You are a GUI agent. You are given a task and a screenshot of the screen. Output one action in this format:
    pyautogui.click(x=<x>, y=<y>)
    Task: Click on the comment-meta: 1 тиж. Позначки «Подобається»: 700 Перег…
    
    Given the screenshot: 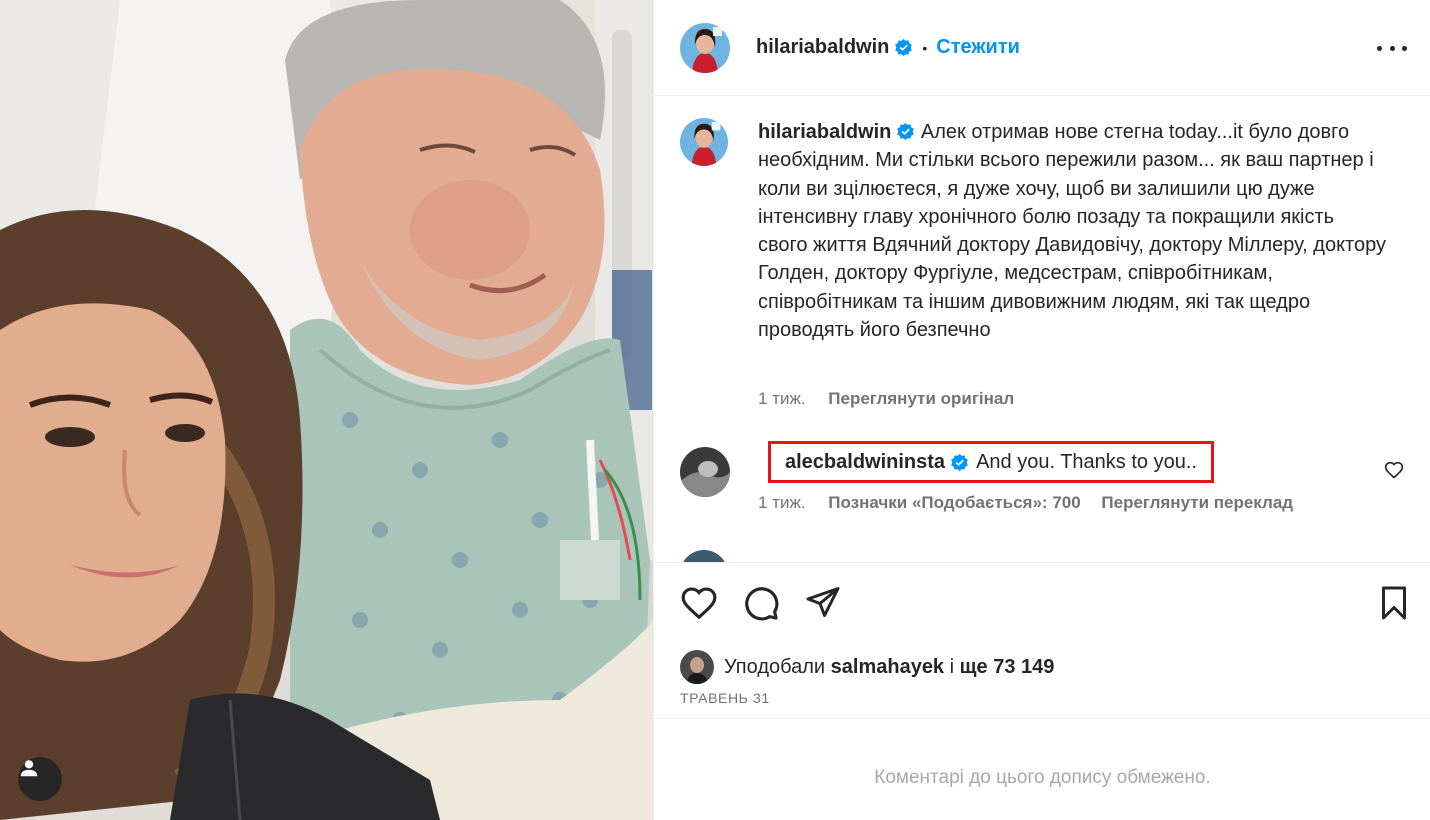 What is the action you would take?
    pyautogui.click(x=1025, y=503)
    